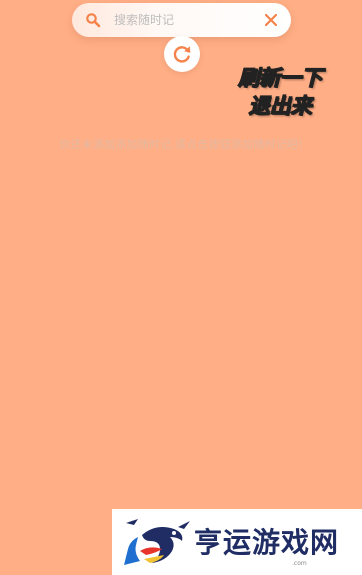 This screenshot has height=575, width=362. Describe the element at coordinates (299, 563) in the screenshot. I see `watermark-domain: .com` at that location.